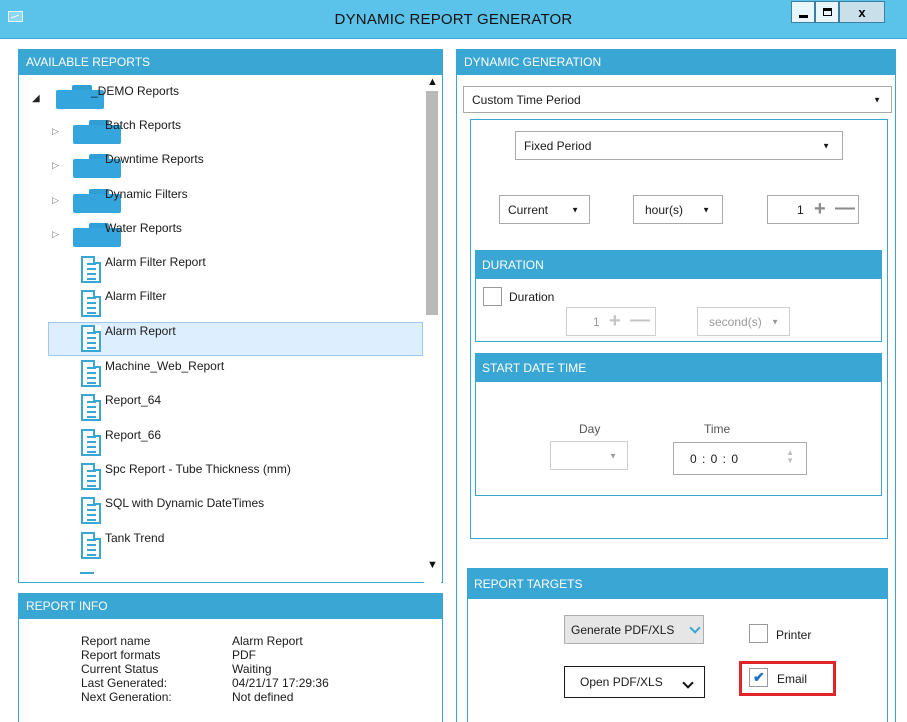 This screenshot has width=907, height=722. What do you see at coordinates (143, 125) in the screenshot?
I see `tree-item-label: Batch Reports` at bounding box center [143, 125].